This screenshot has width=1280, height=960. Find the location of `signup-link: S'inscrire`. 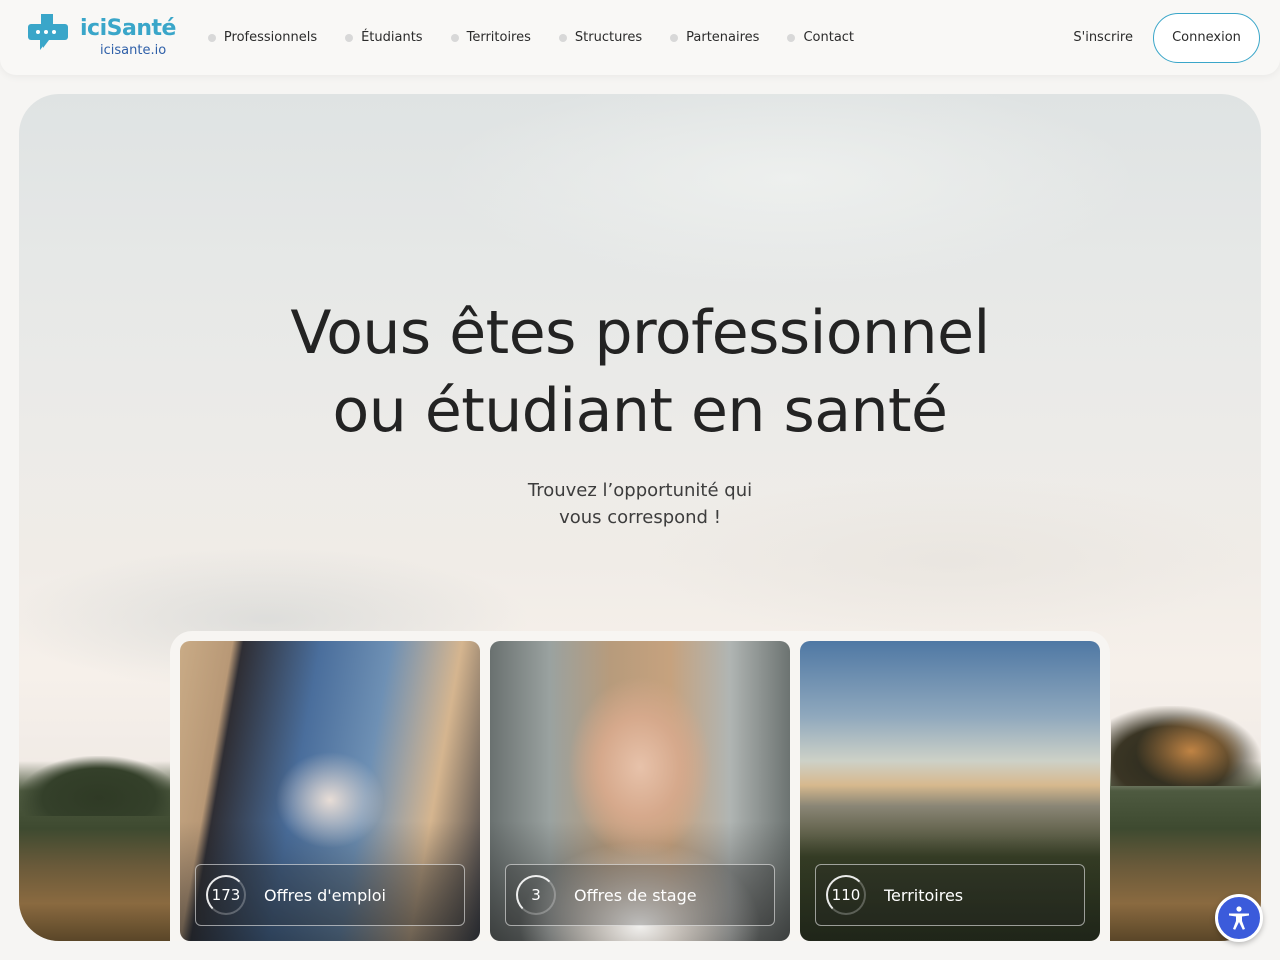

signup-link: S'inscrire is located at coordinates (1103, 37).